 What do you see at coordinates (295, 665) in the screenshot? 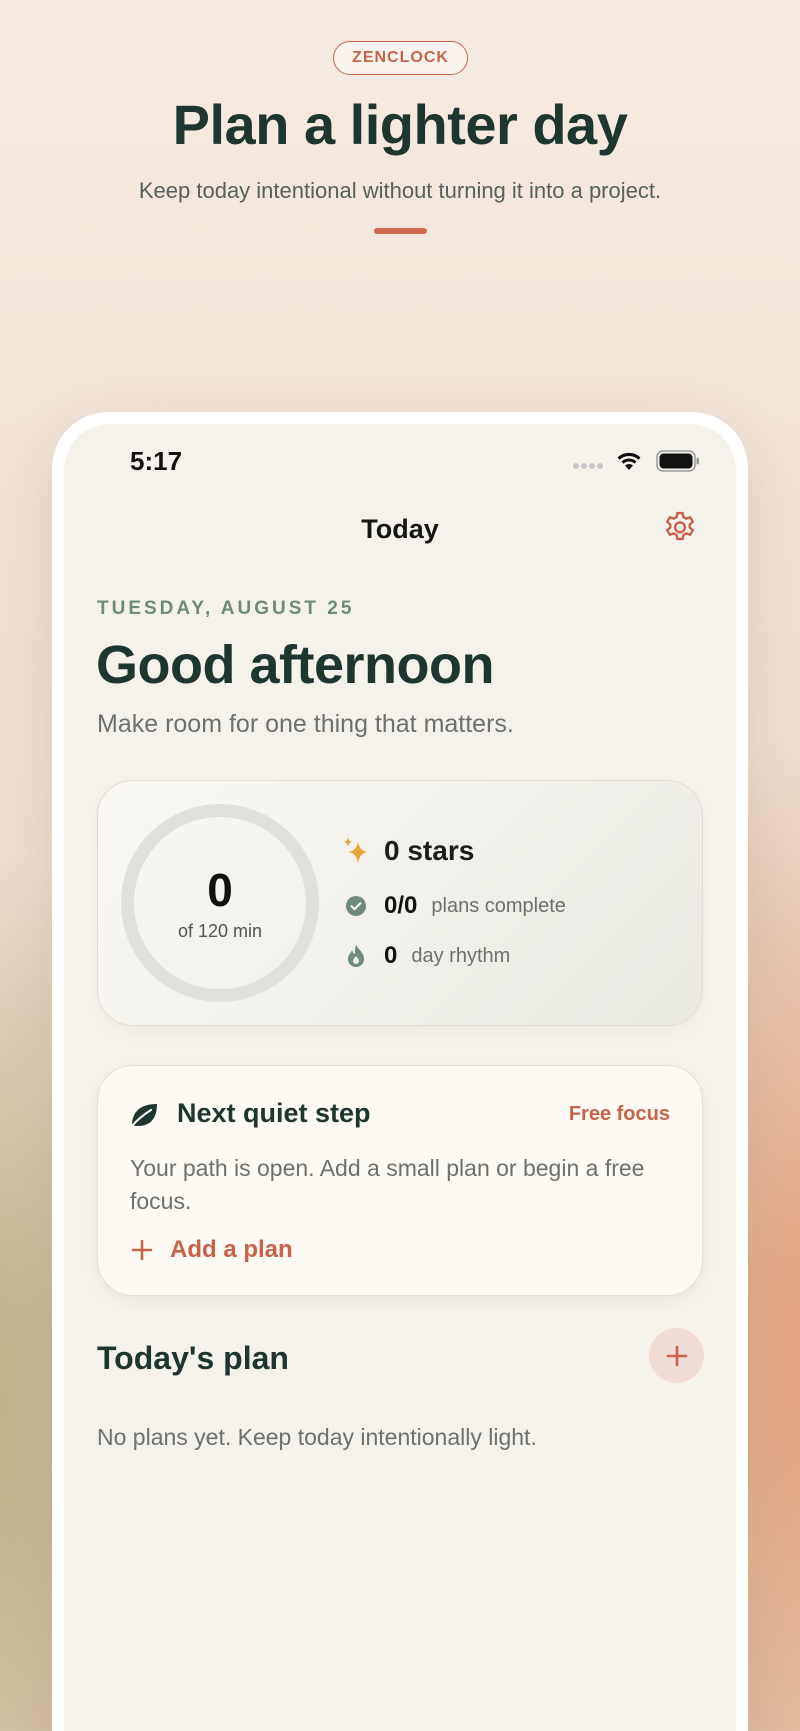
I see `greeting-title: Good afternoon` at bounding box center [295, 665].